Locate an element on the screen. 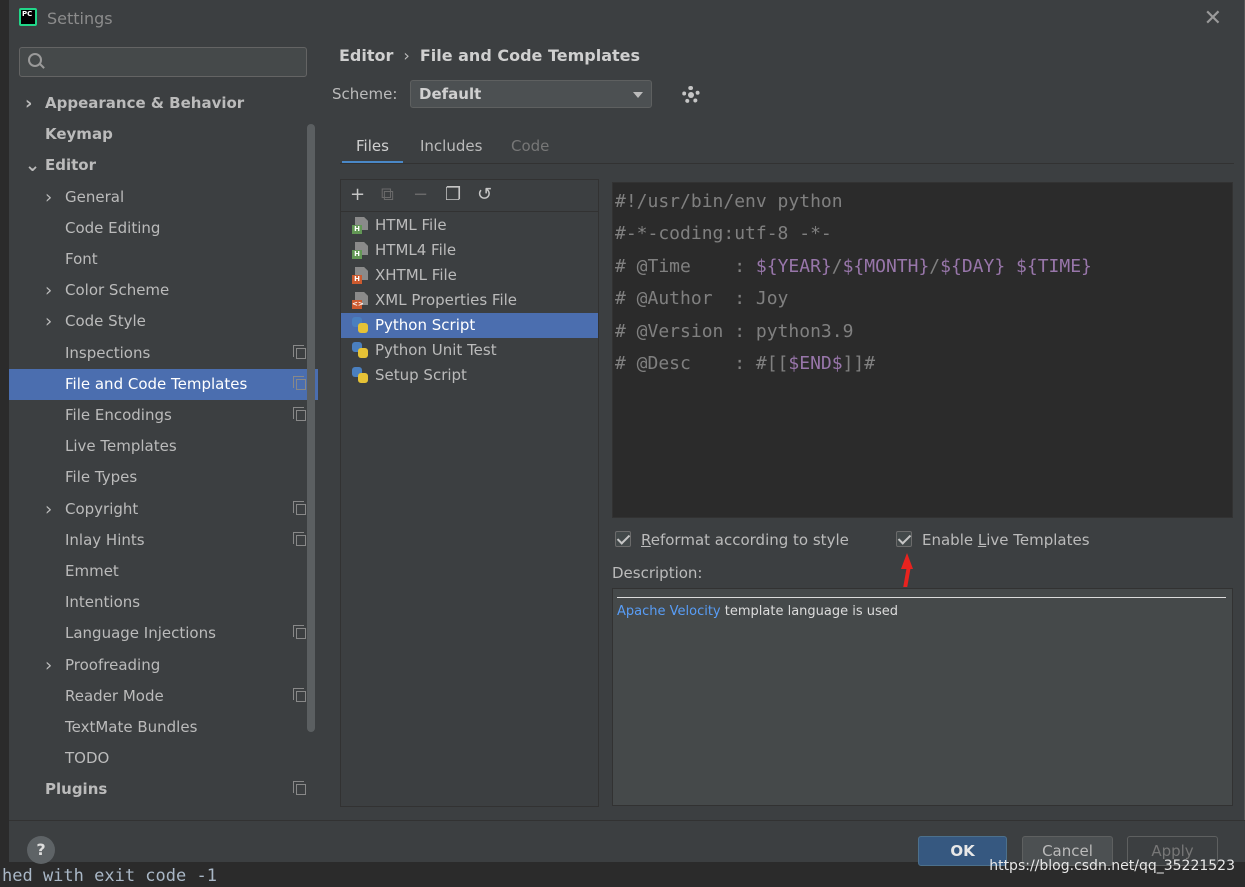 The width and height of the screenshot is (1245, 887). reset-icon: ↺ is located at coordinates (484, 194).